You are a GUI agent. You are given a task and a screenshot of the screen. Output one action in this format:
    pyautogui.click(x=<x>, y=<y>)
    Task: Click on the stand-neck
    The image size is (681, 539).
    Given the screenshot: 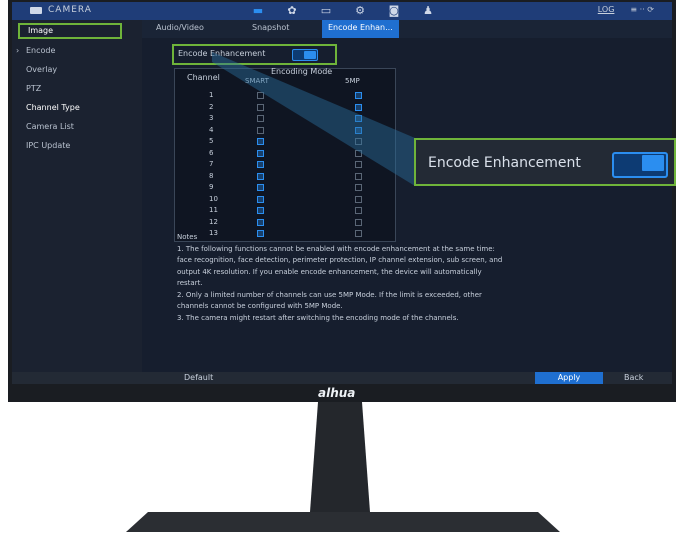 What is the action you would take?
    pyautogui.click(x=340, y=457)
    